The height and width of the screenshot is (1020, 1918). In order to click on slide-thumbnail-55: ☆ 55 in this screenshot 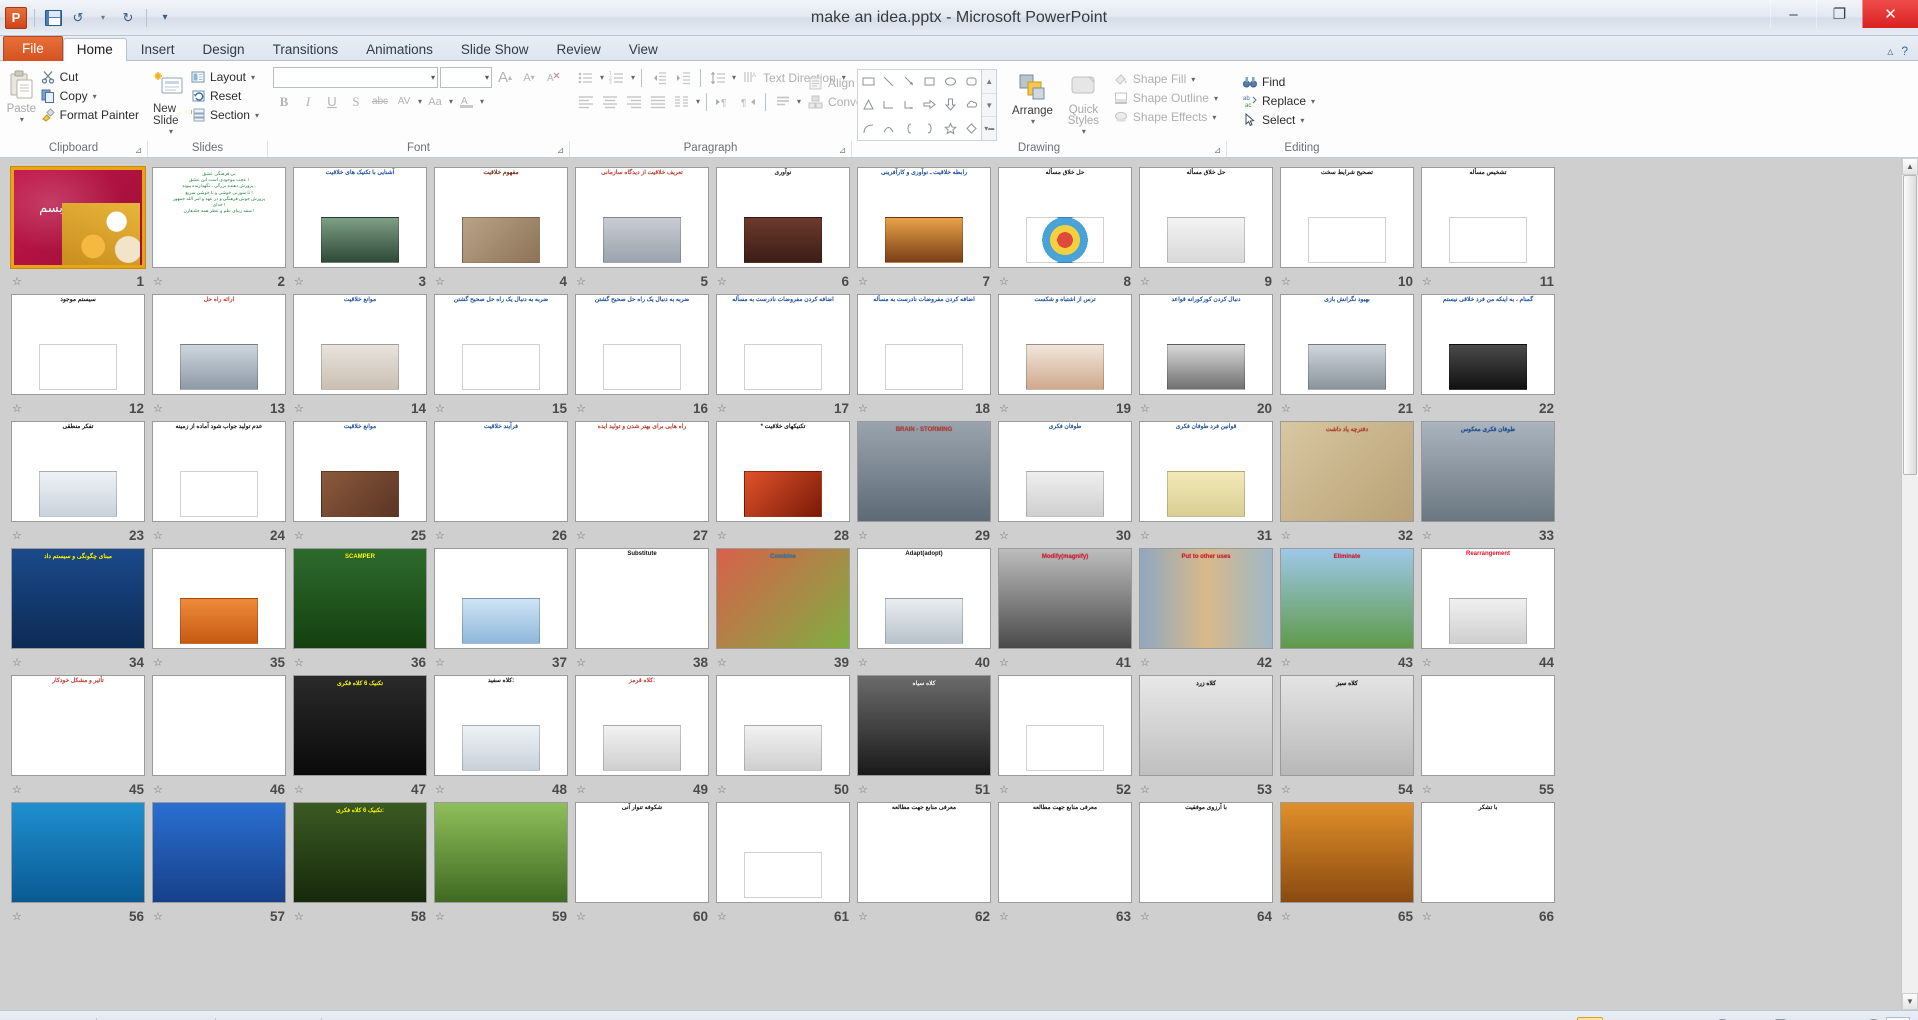, I will do `click(1488, 735)`.